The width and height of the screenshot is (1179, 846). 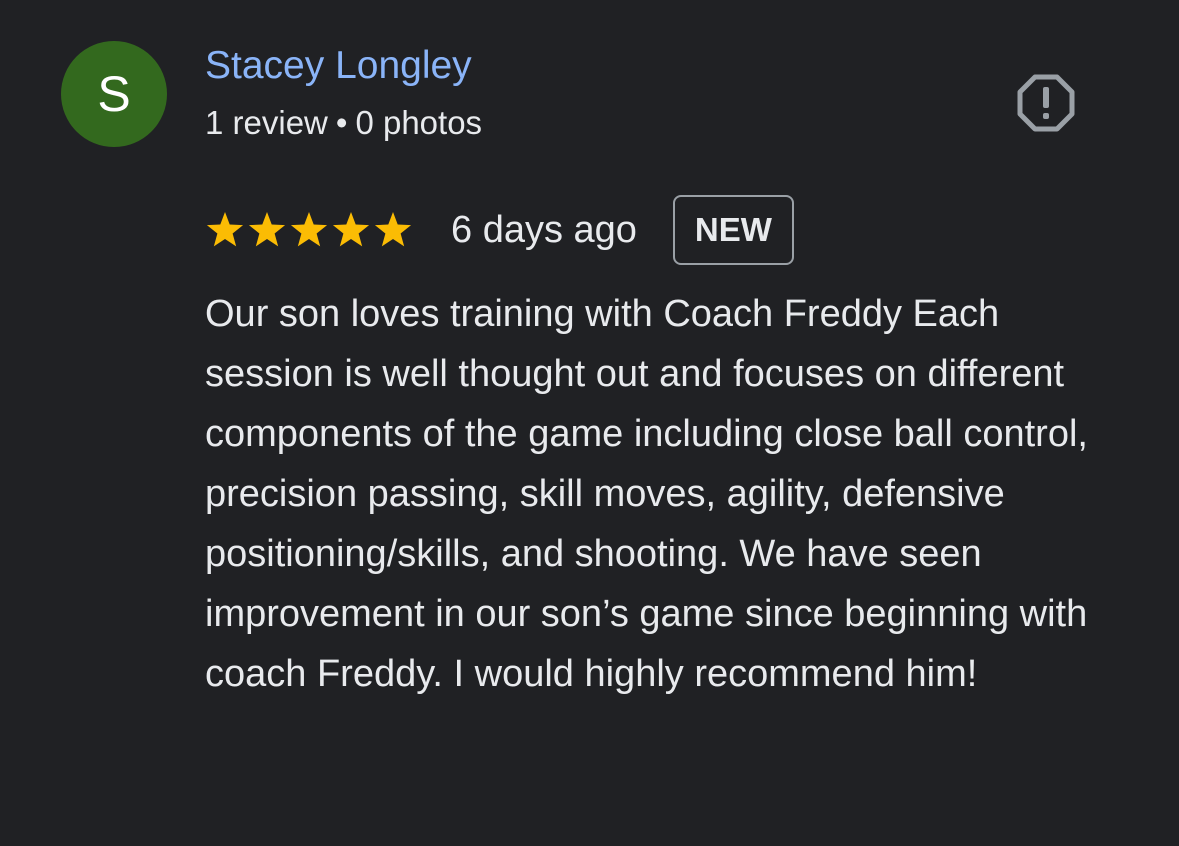 What do you see at coordinates (338, 66) in the screenshot?
I see `author-name: Stacey Longley` at bounding box center [338, 66].